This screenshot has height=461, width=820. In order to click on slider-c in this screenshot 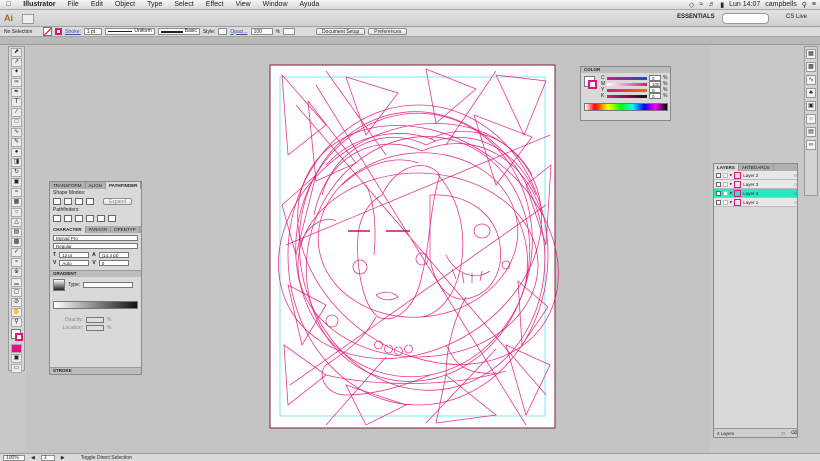, I will do `click(627, 78)`.